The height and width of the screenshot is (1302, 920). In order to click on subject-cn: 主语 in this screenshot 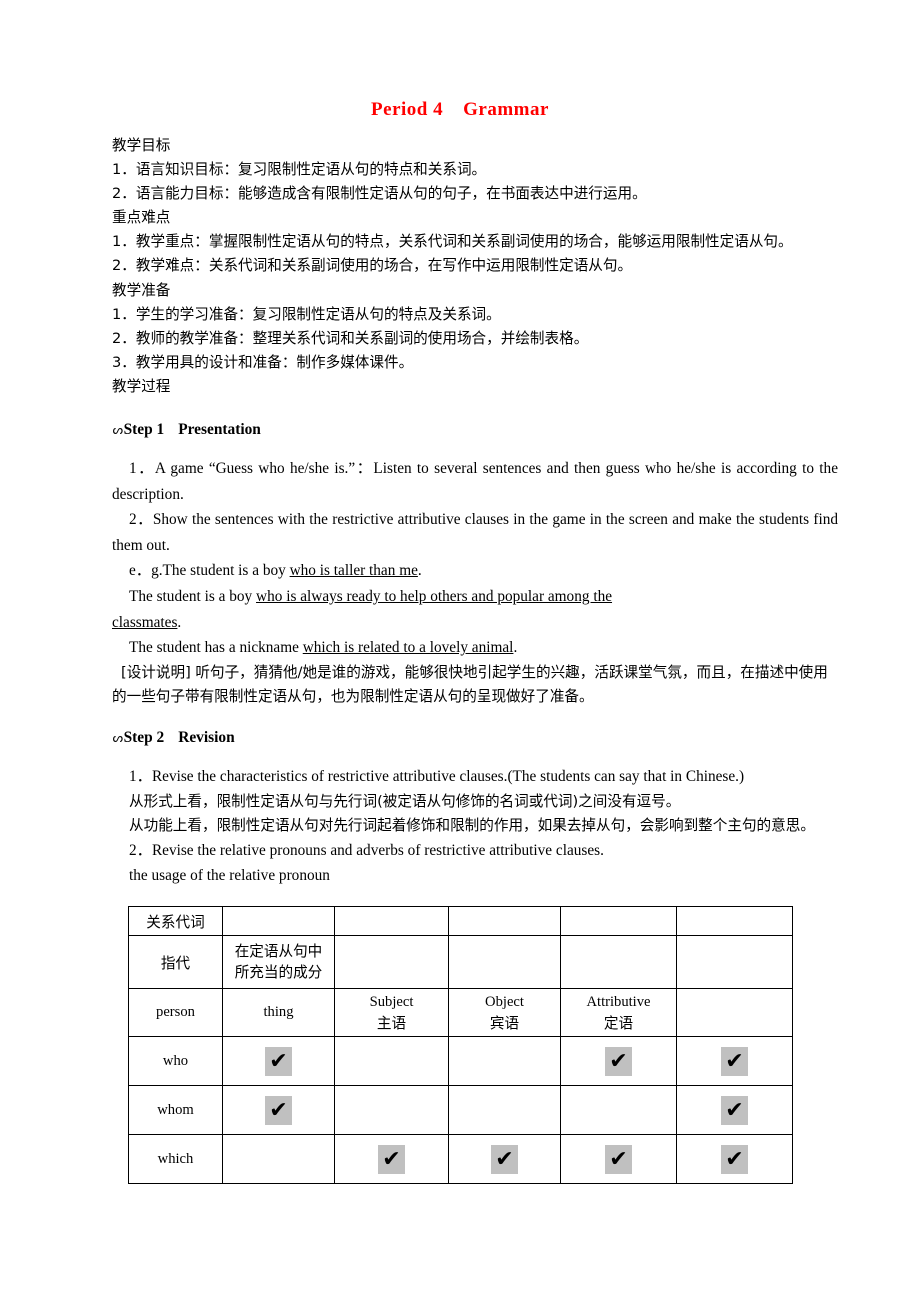, I will do `click(391, 1023)`.